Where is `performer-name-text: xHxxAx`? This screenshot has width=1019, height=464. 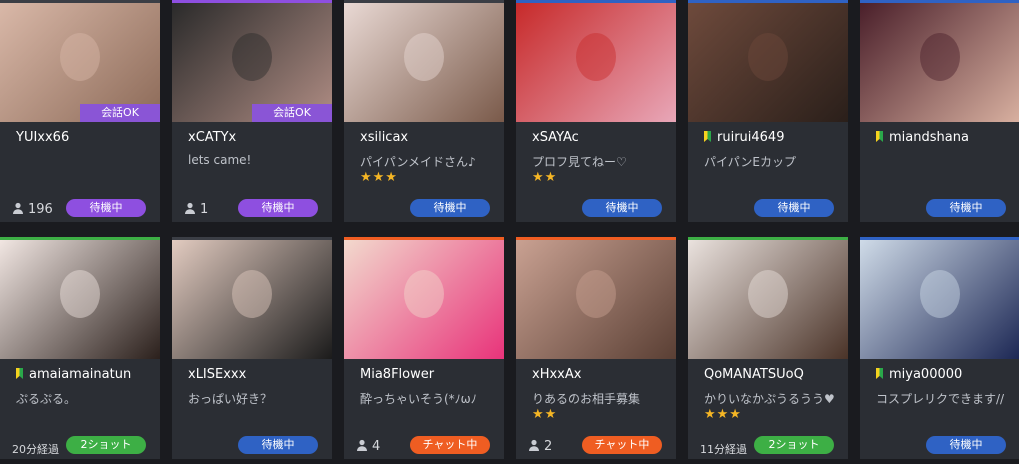 performer-name-text: xHxxAx is located at coordinates (557, 374).